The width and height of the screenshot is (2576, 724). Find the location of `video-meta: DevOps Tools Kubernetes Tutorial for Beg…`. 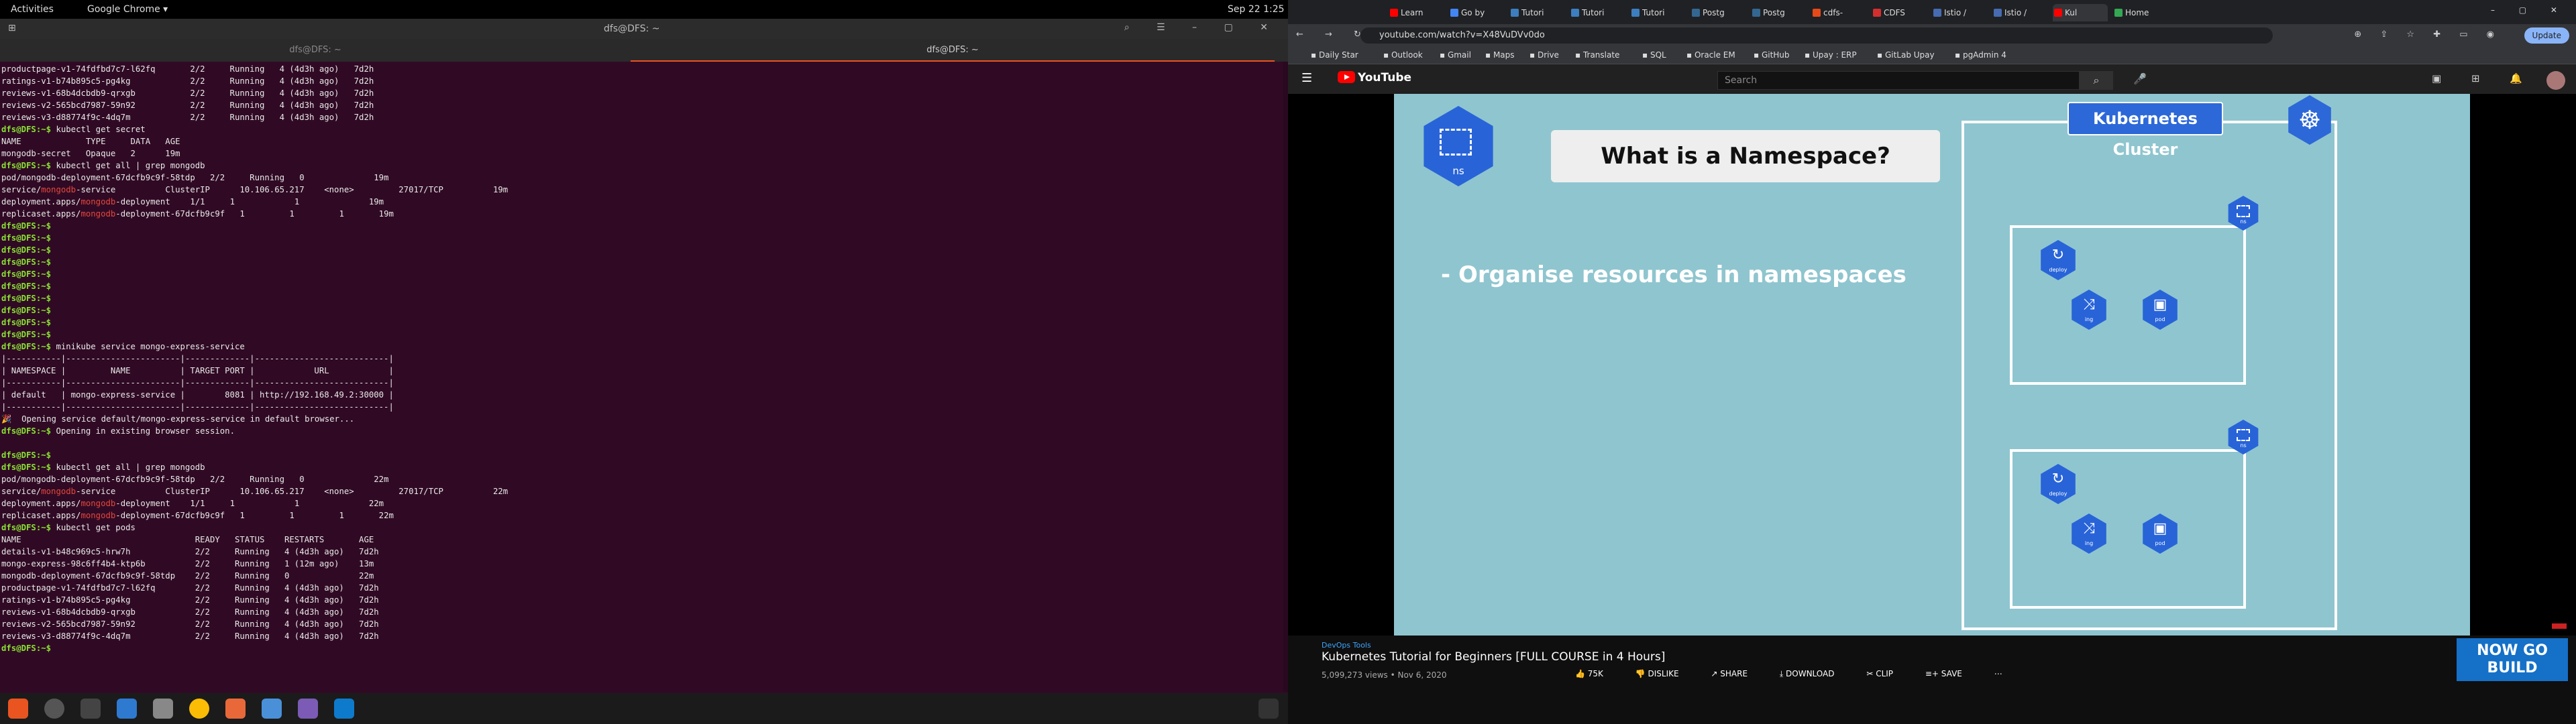

video-meta: DevOps Tools Kubernetes Tutorial for Beg… is located at coordinates (1932, 680).